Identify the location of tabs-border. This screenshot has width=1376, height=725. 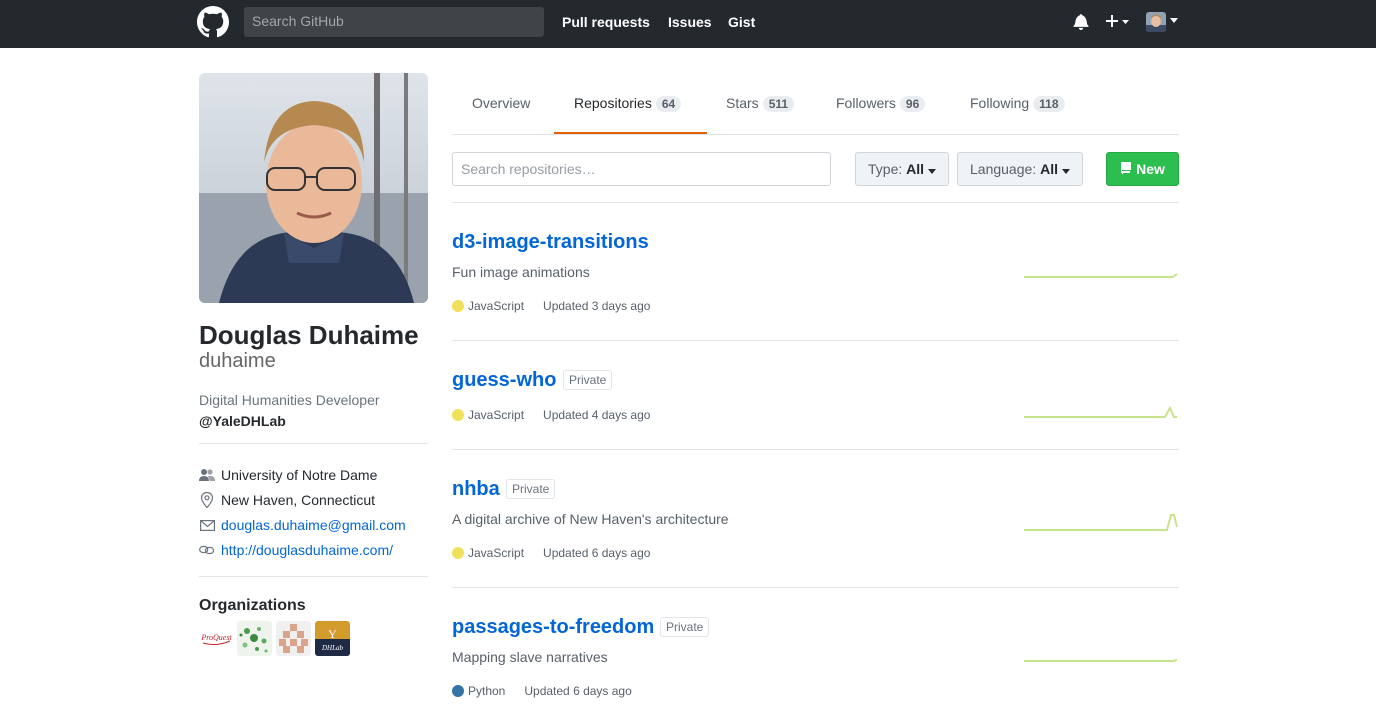
(815, 134).